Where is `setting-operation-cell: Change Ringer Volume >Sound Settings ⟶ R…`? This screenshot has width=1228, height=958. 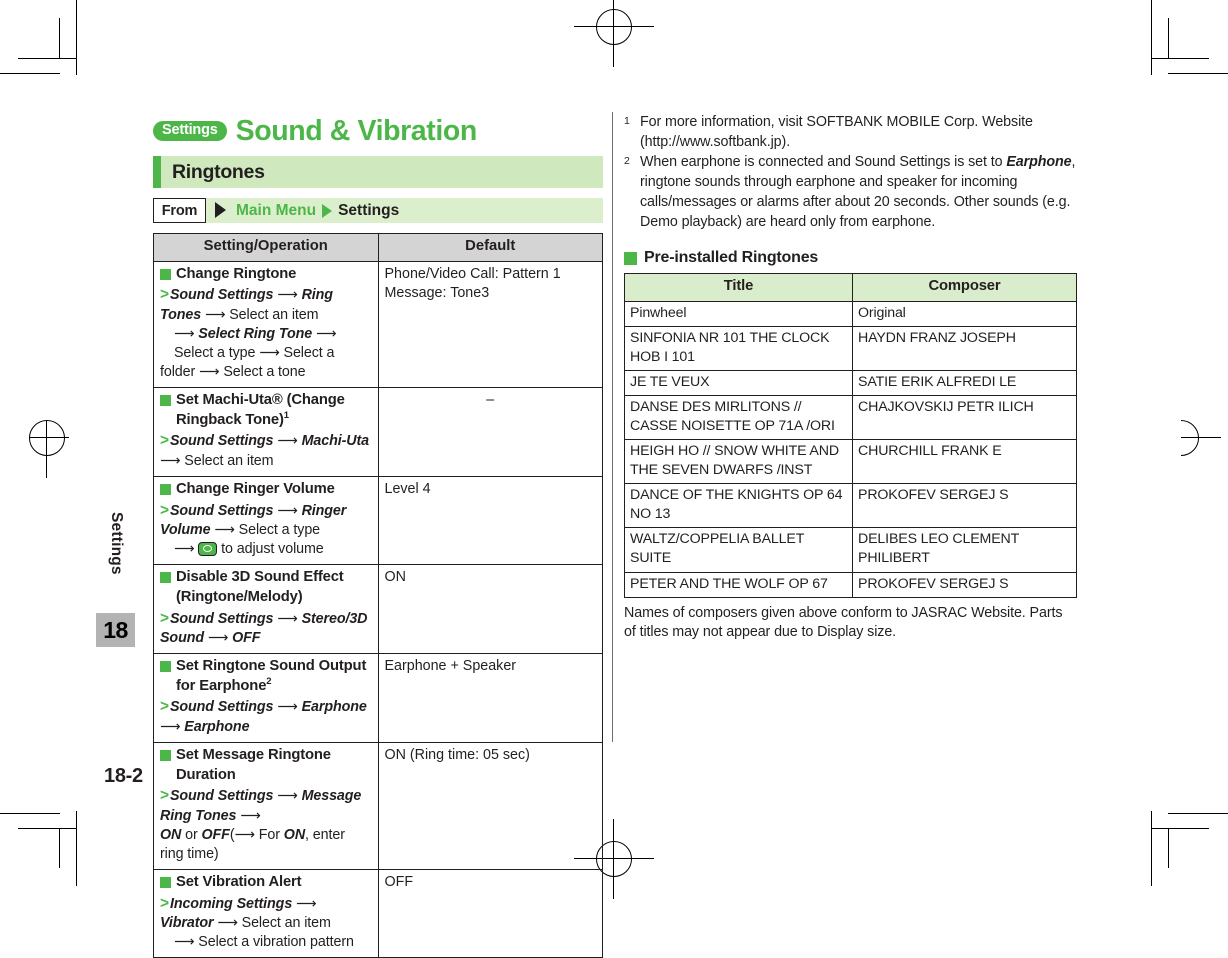 setting-operation-cell: Change Ringer Volume >Sound Settings ⟶ R… is located at coordinates (266, 520).